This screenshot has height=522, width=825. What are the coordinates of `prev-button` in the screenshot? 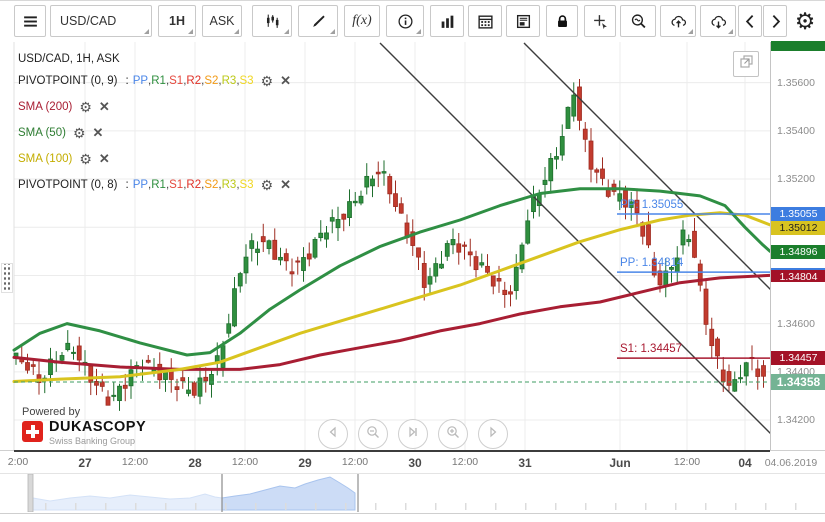 It's located at (750, 21).